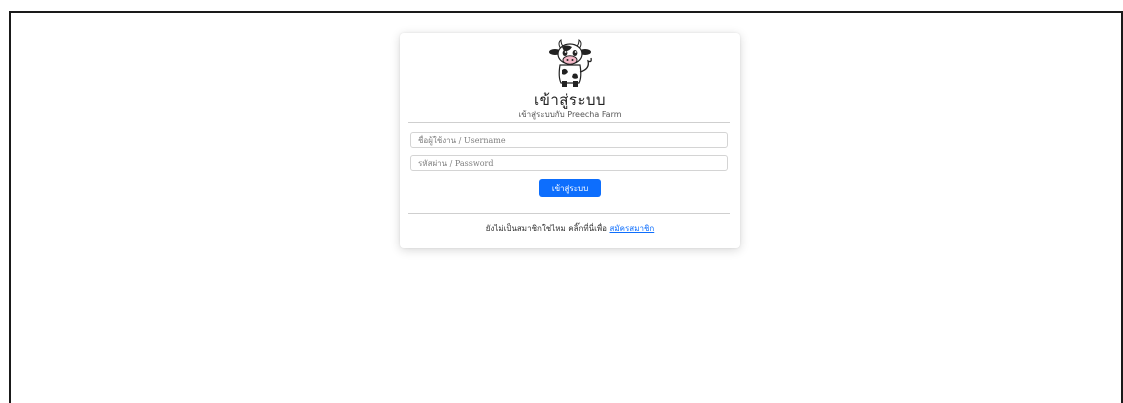  I want to click on username-input, so click(569, 140).